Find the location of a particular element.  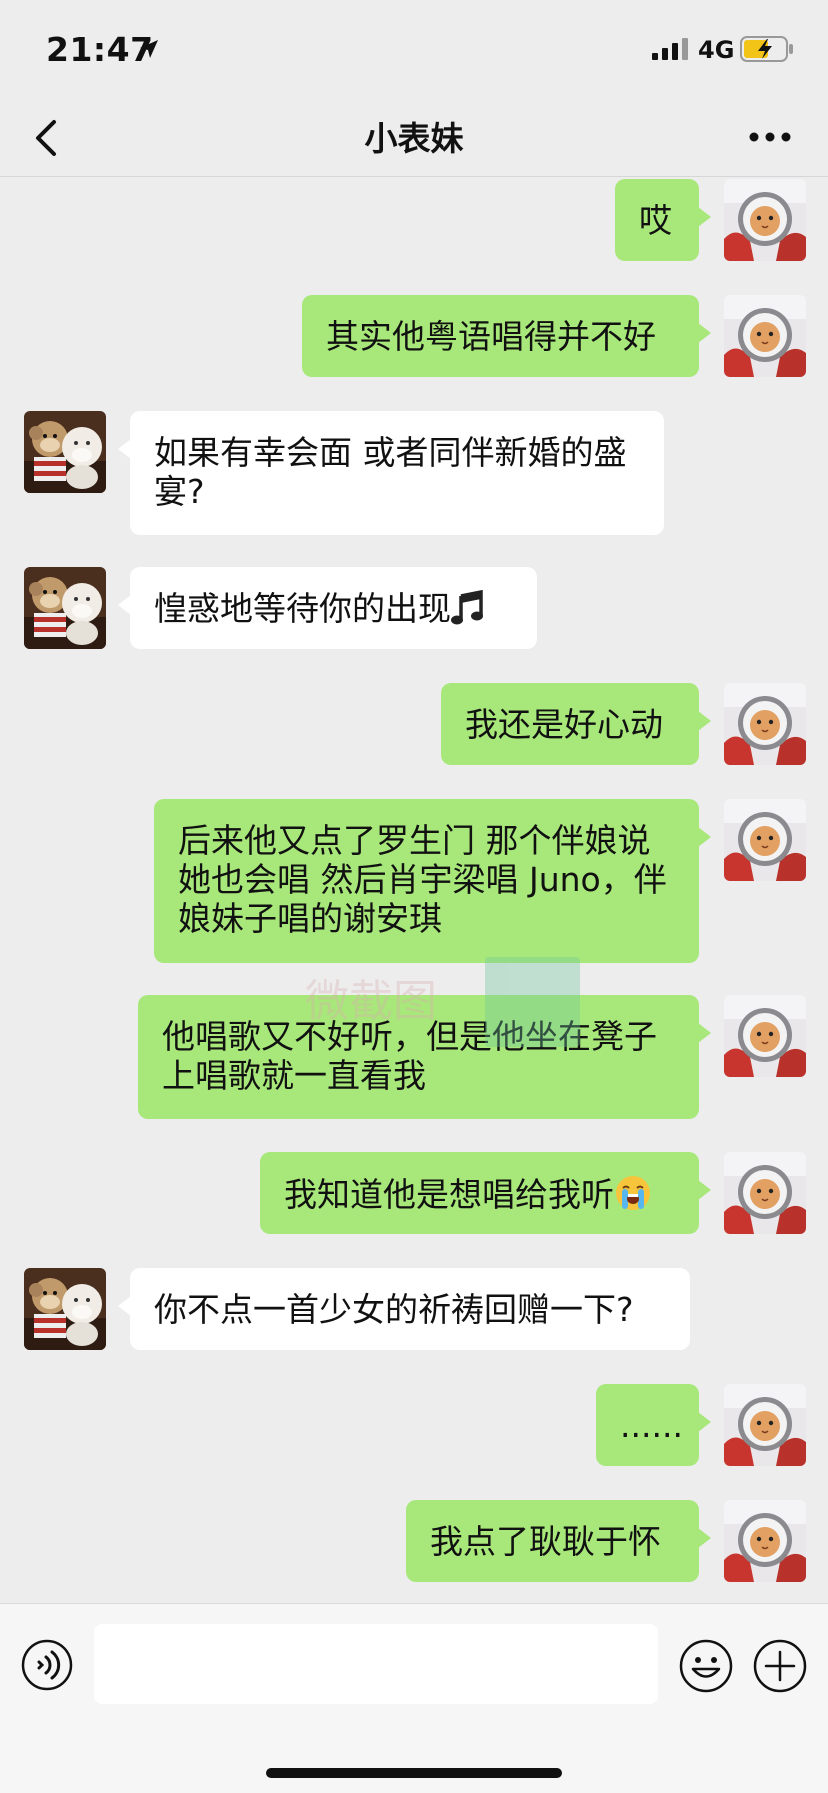

input-bar is located at coordinates (414, 1698).